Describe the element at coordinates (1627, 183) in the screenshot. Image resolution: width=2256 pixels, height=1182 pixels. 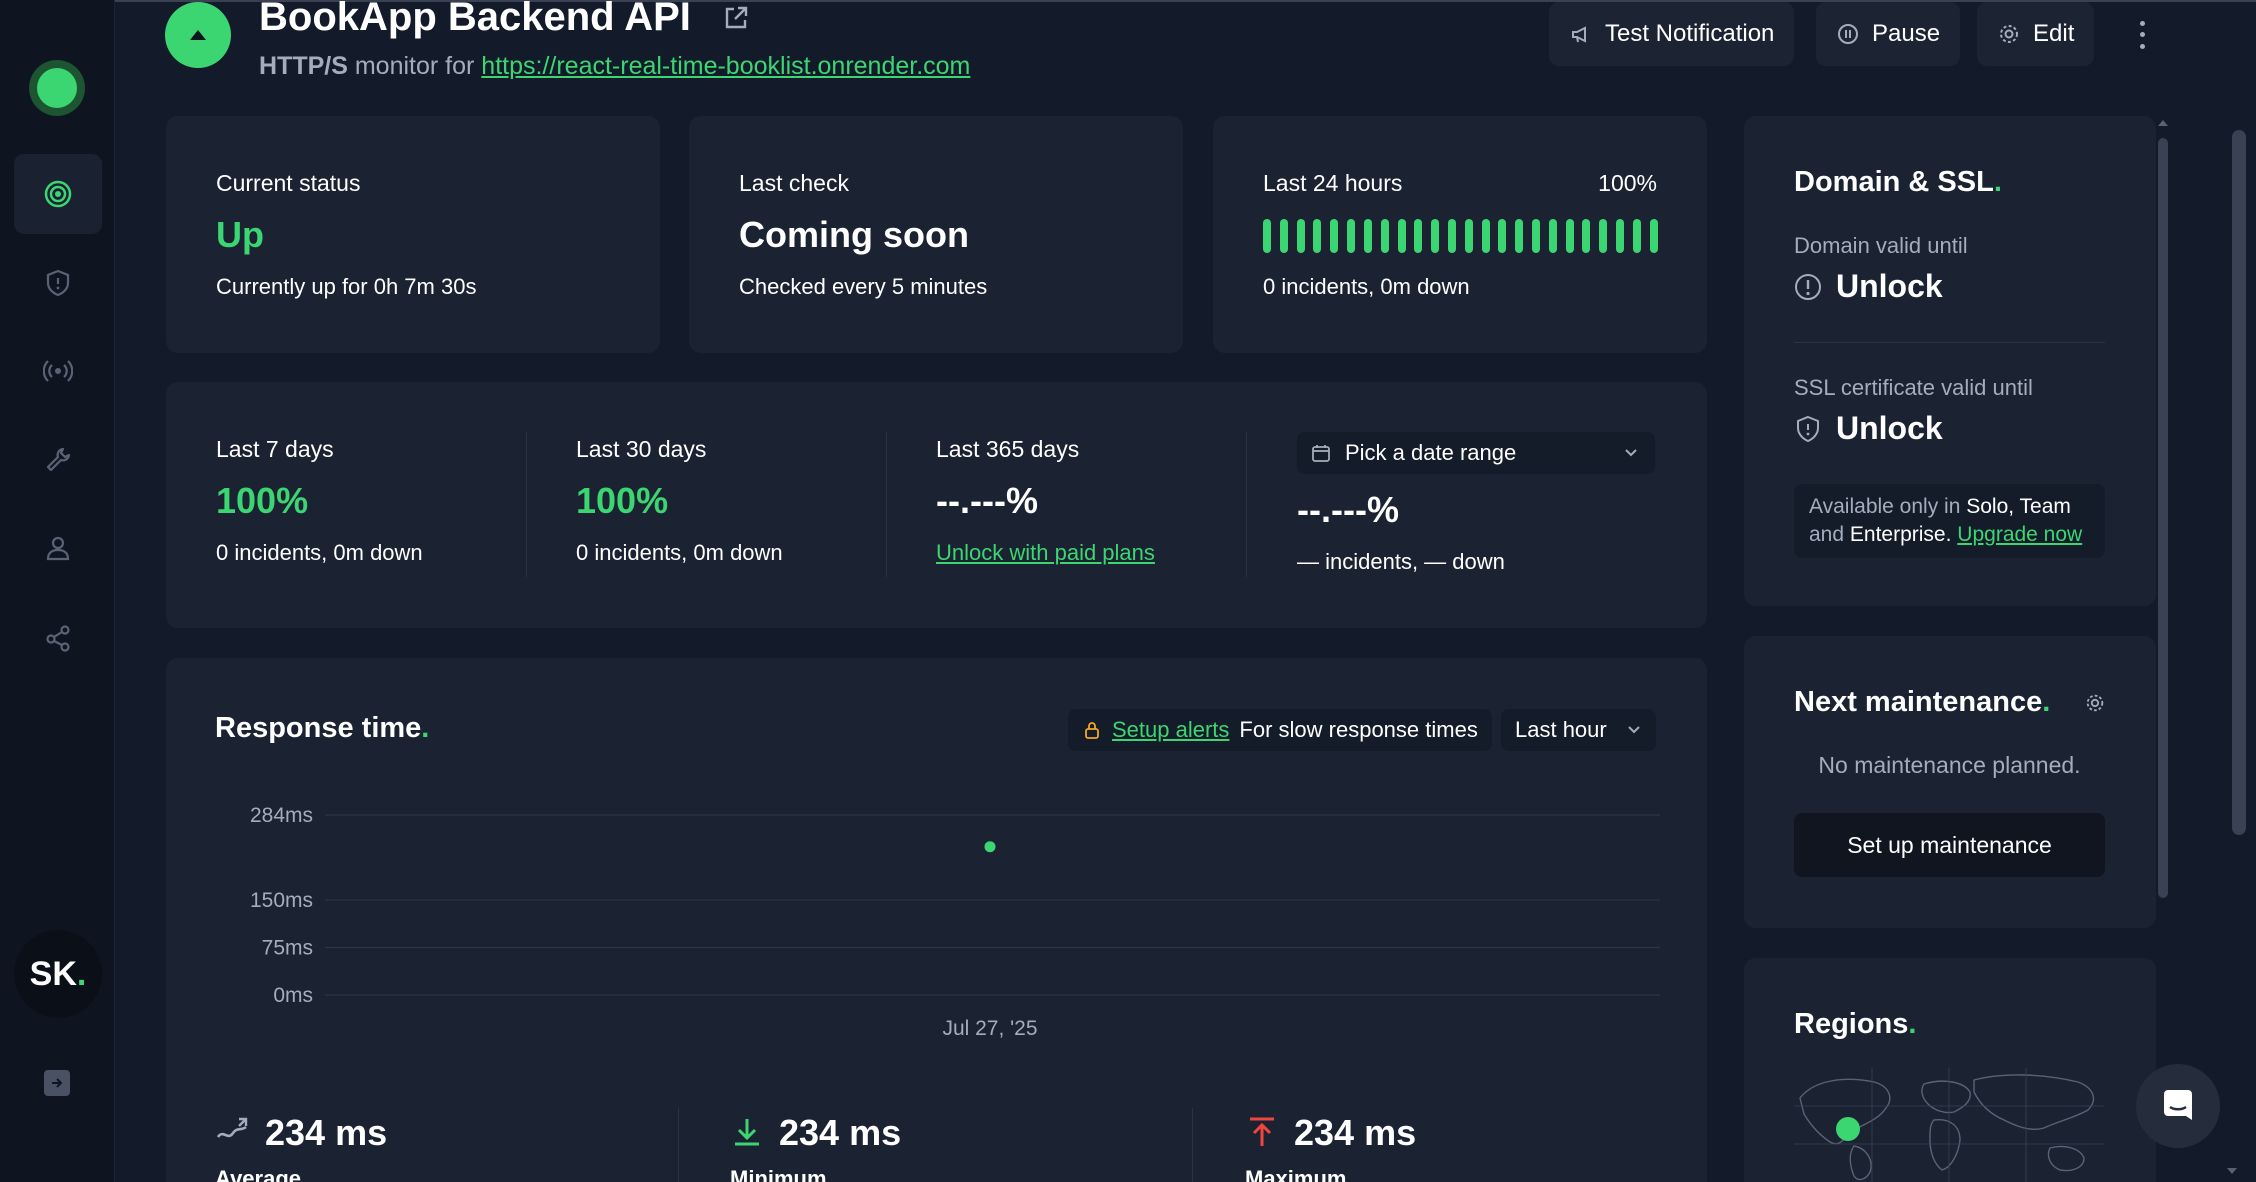
I see `last-24h-percent: 100%` at that location.